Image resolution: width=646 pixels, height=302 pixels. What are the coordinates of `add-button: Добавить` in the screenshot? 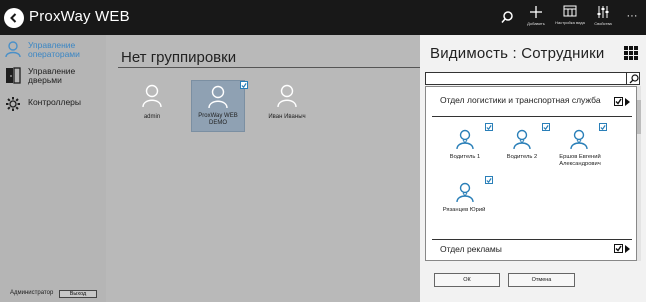 It's located at (536, 18).